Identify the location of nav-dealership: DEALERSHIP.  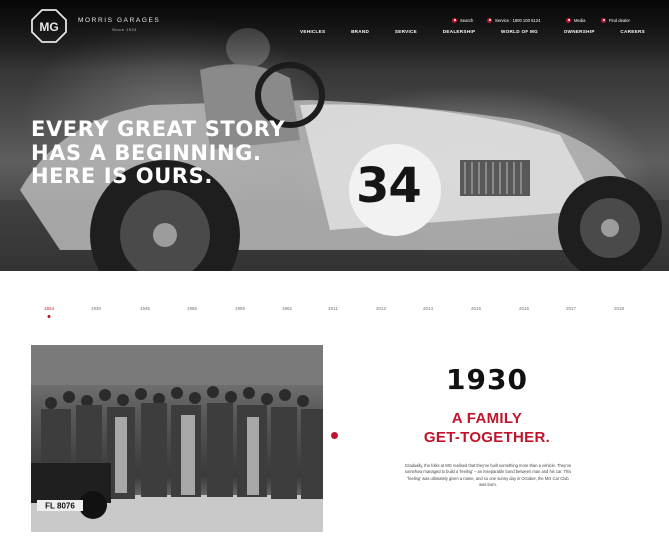
(459, 31).